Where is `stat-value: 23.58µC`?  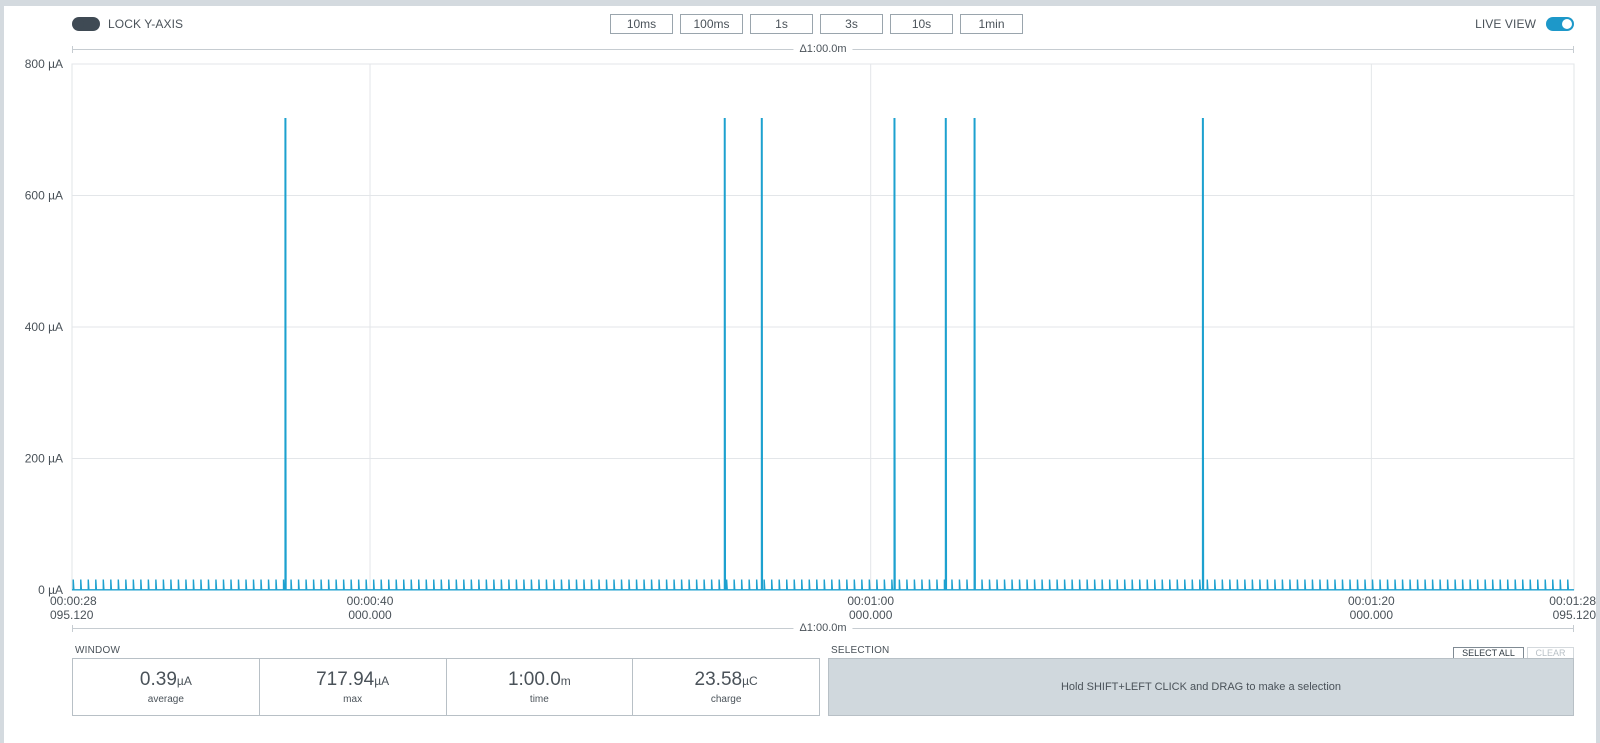 stat-value: 23.58µC is located at coordinates (726, 679).